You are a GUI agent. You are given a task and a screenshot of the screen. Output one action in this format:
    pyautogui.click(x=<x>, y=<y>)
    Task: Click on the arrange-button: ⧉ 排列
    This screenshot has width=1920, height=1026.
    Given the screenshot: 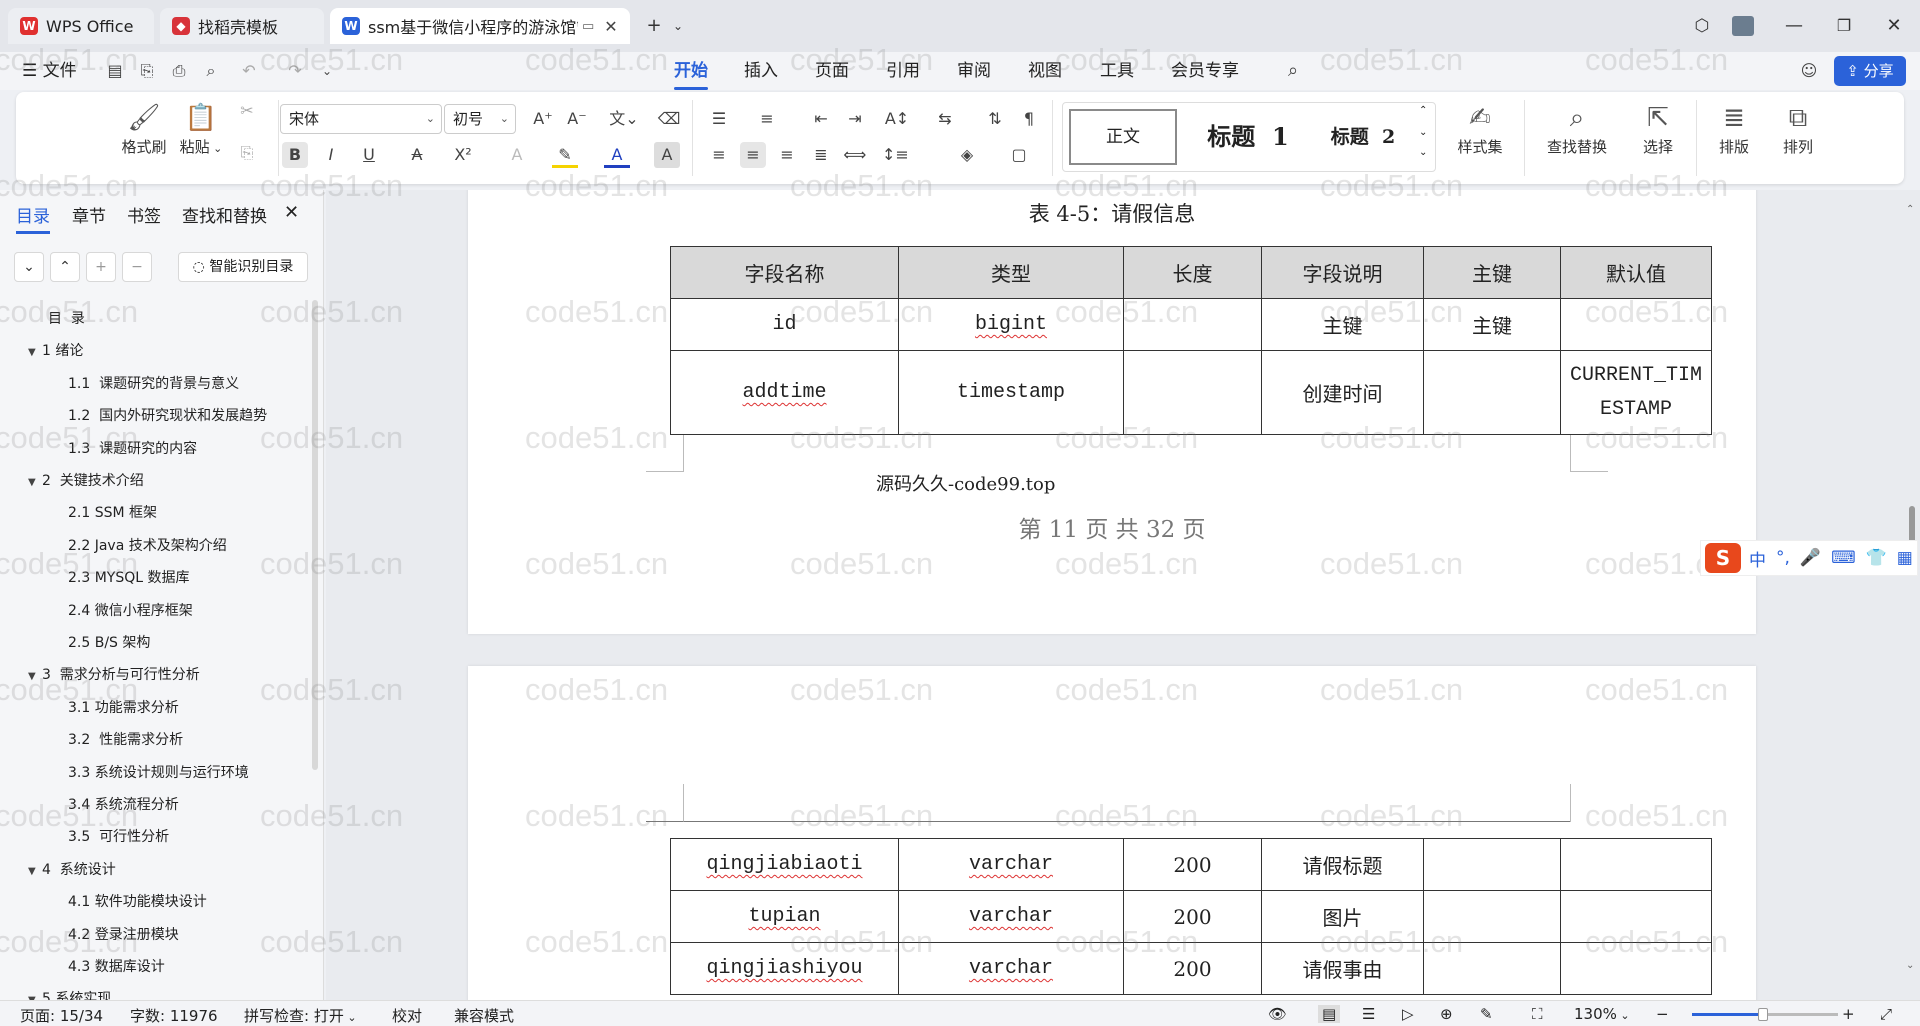 What is the action you would take?
    pyautogui.click(x=1798, y=128)
    